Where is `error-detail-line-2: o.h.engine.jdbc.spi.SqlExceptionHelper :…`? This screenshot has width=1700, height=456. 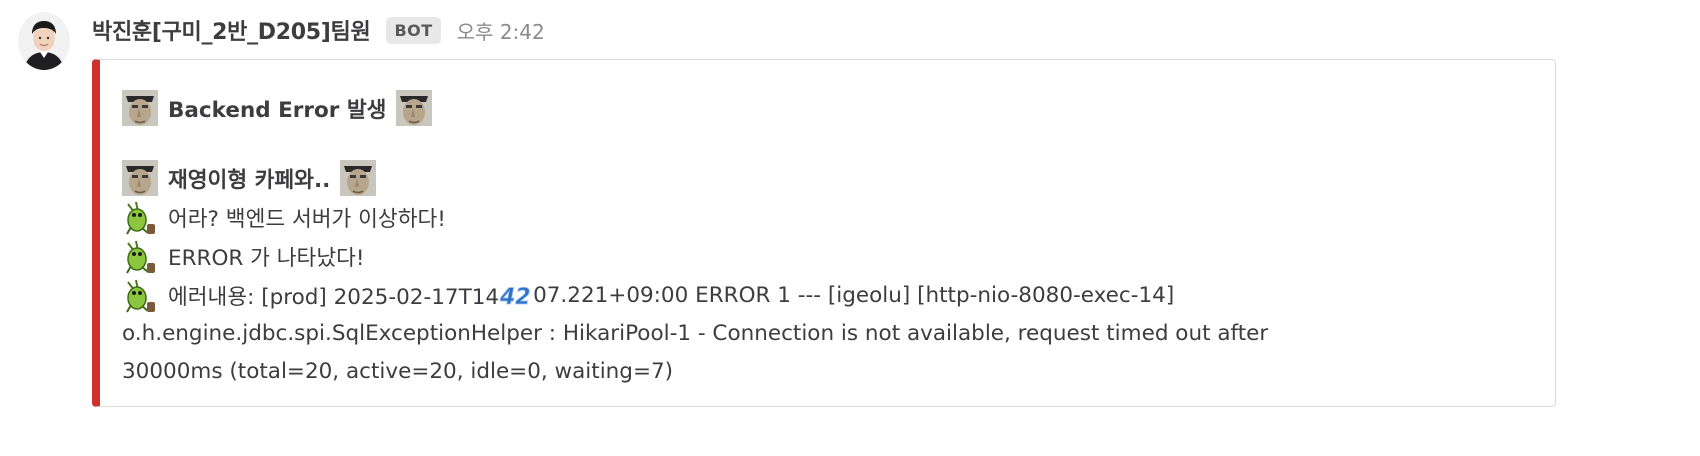 error-detail-line-2: o.h.engine.jdbc.spi.SqlExceptionHelper :… is located at coordinates (695, 333).